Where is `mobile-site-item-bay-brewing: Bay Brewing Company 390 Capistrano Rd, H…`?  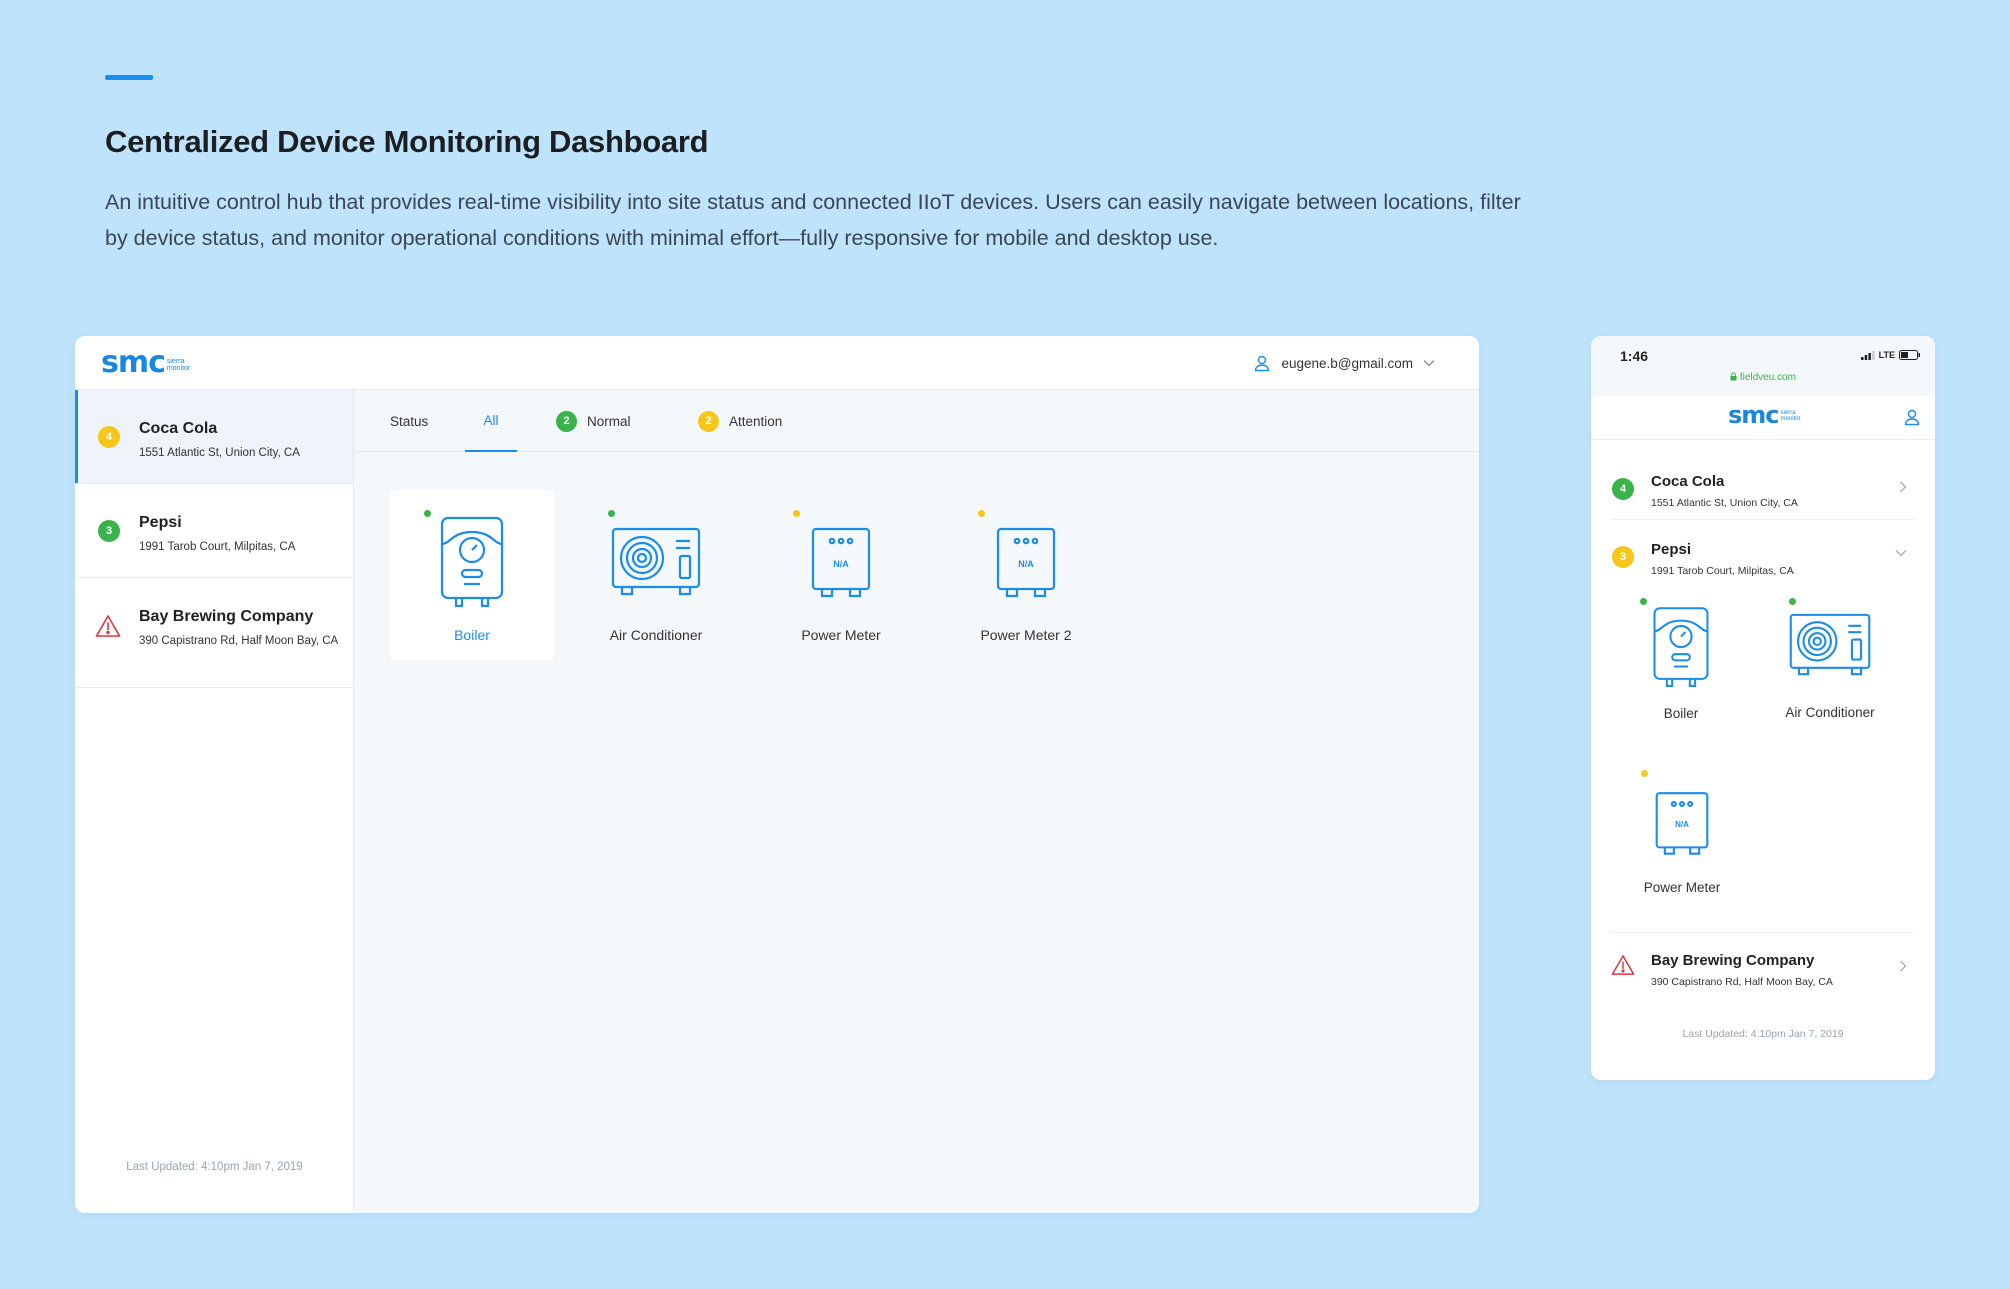 mobile-site-item-bay-brewing: Bay Brewing Company 390 Capistrano Rd, H… is located at coordinates (1763, 965).